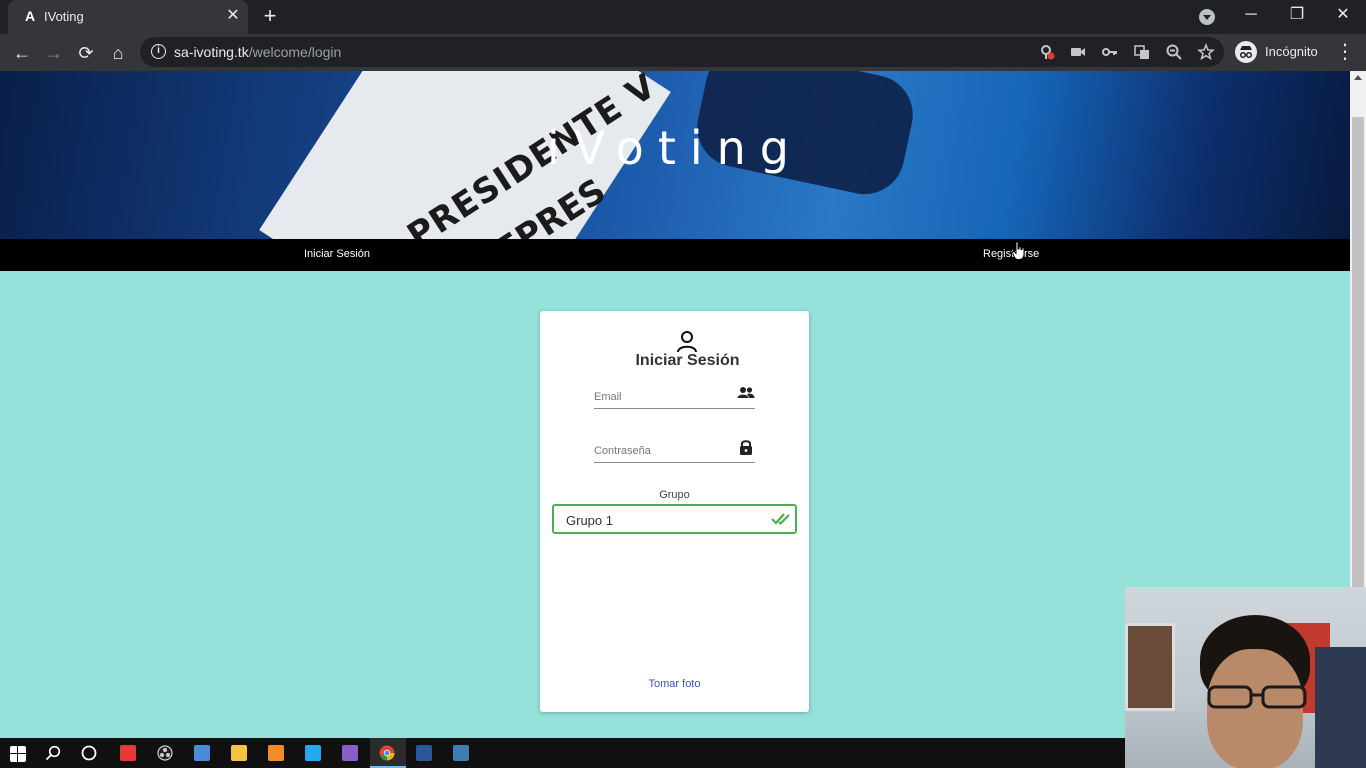 The image size is (1366, 768). Describe the element at coordinates (1110, 52) in the screenshot. I see `key-icon` at that location.